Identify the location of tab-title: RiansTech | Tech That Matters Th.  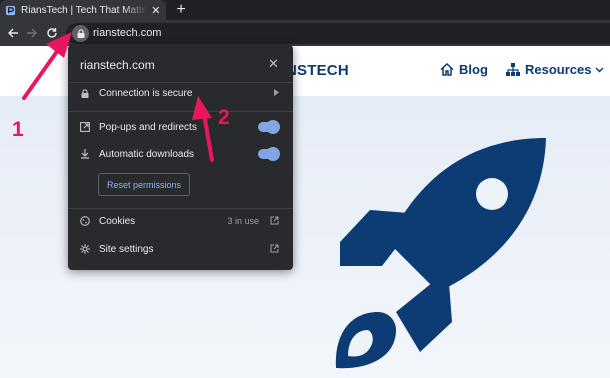
(84, 10).